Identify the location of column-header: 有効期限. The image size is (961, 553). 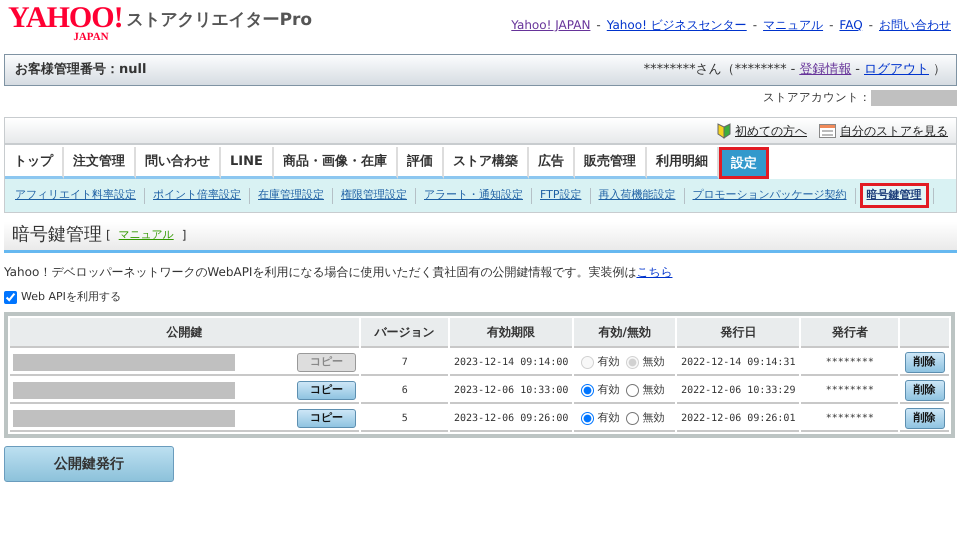
(511, 333).